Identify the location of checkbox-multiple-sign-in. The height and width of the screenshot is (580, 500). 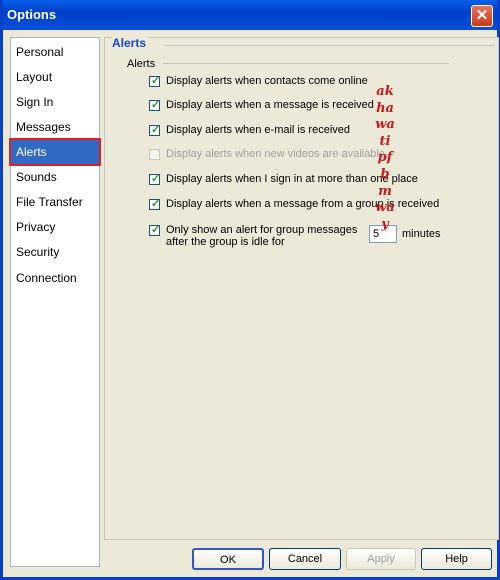
(154, 178).